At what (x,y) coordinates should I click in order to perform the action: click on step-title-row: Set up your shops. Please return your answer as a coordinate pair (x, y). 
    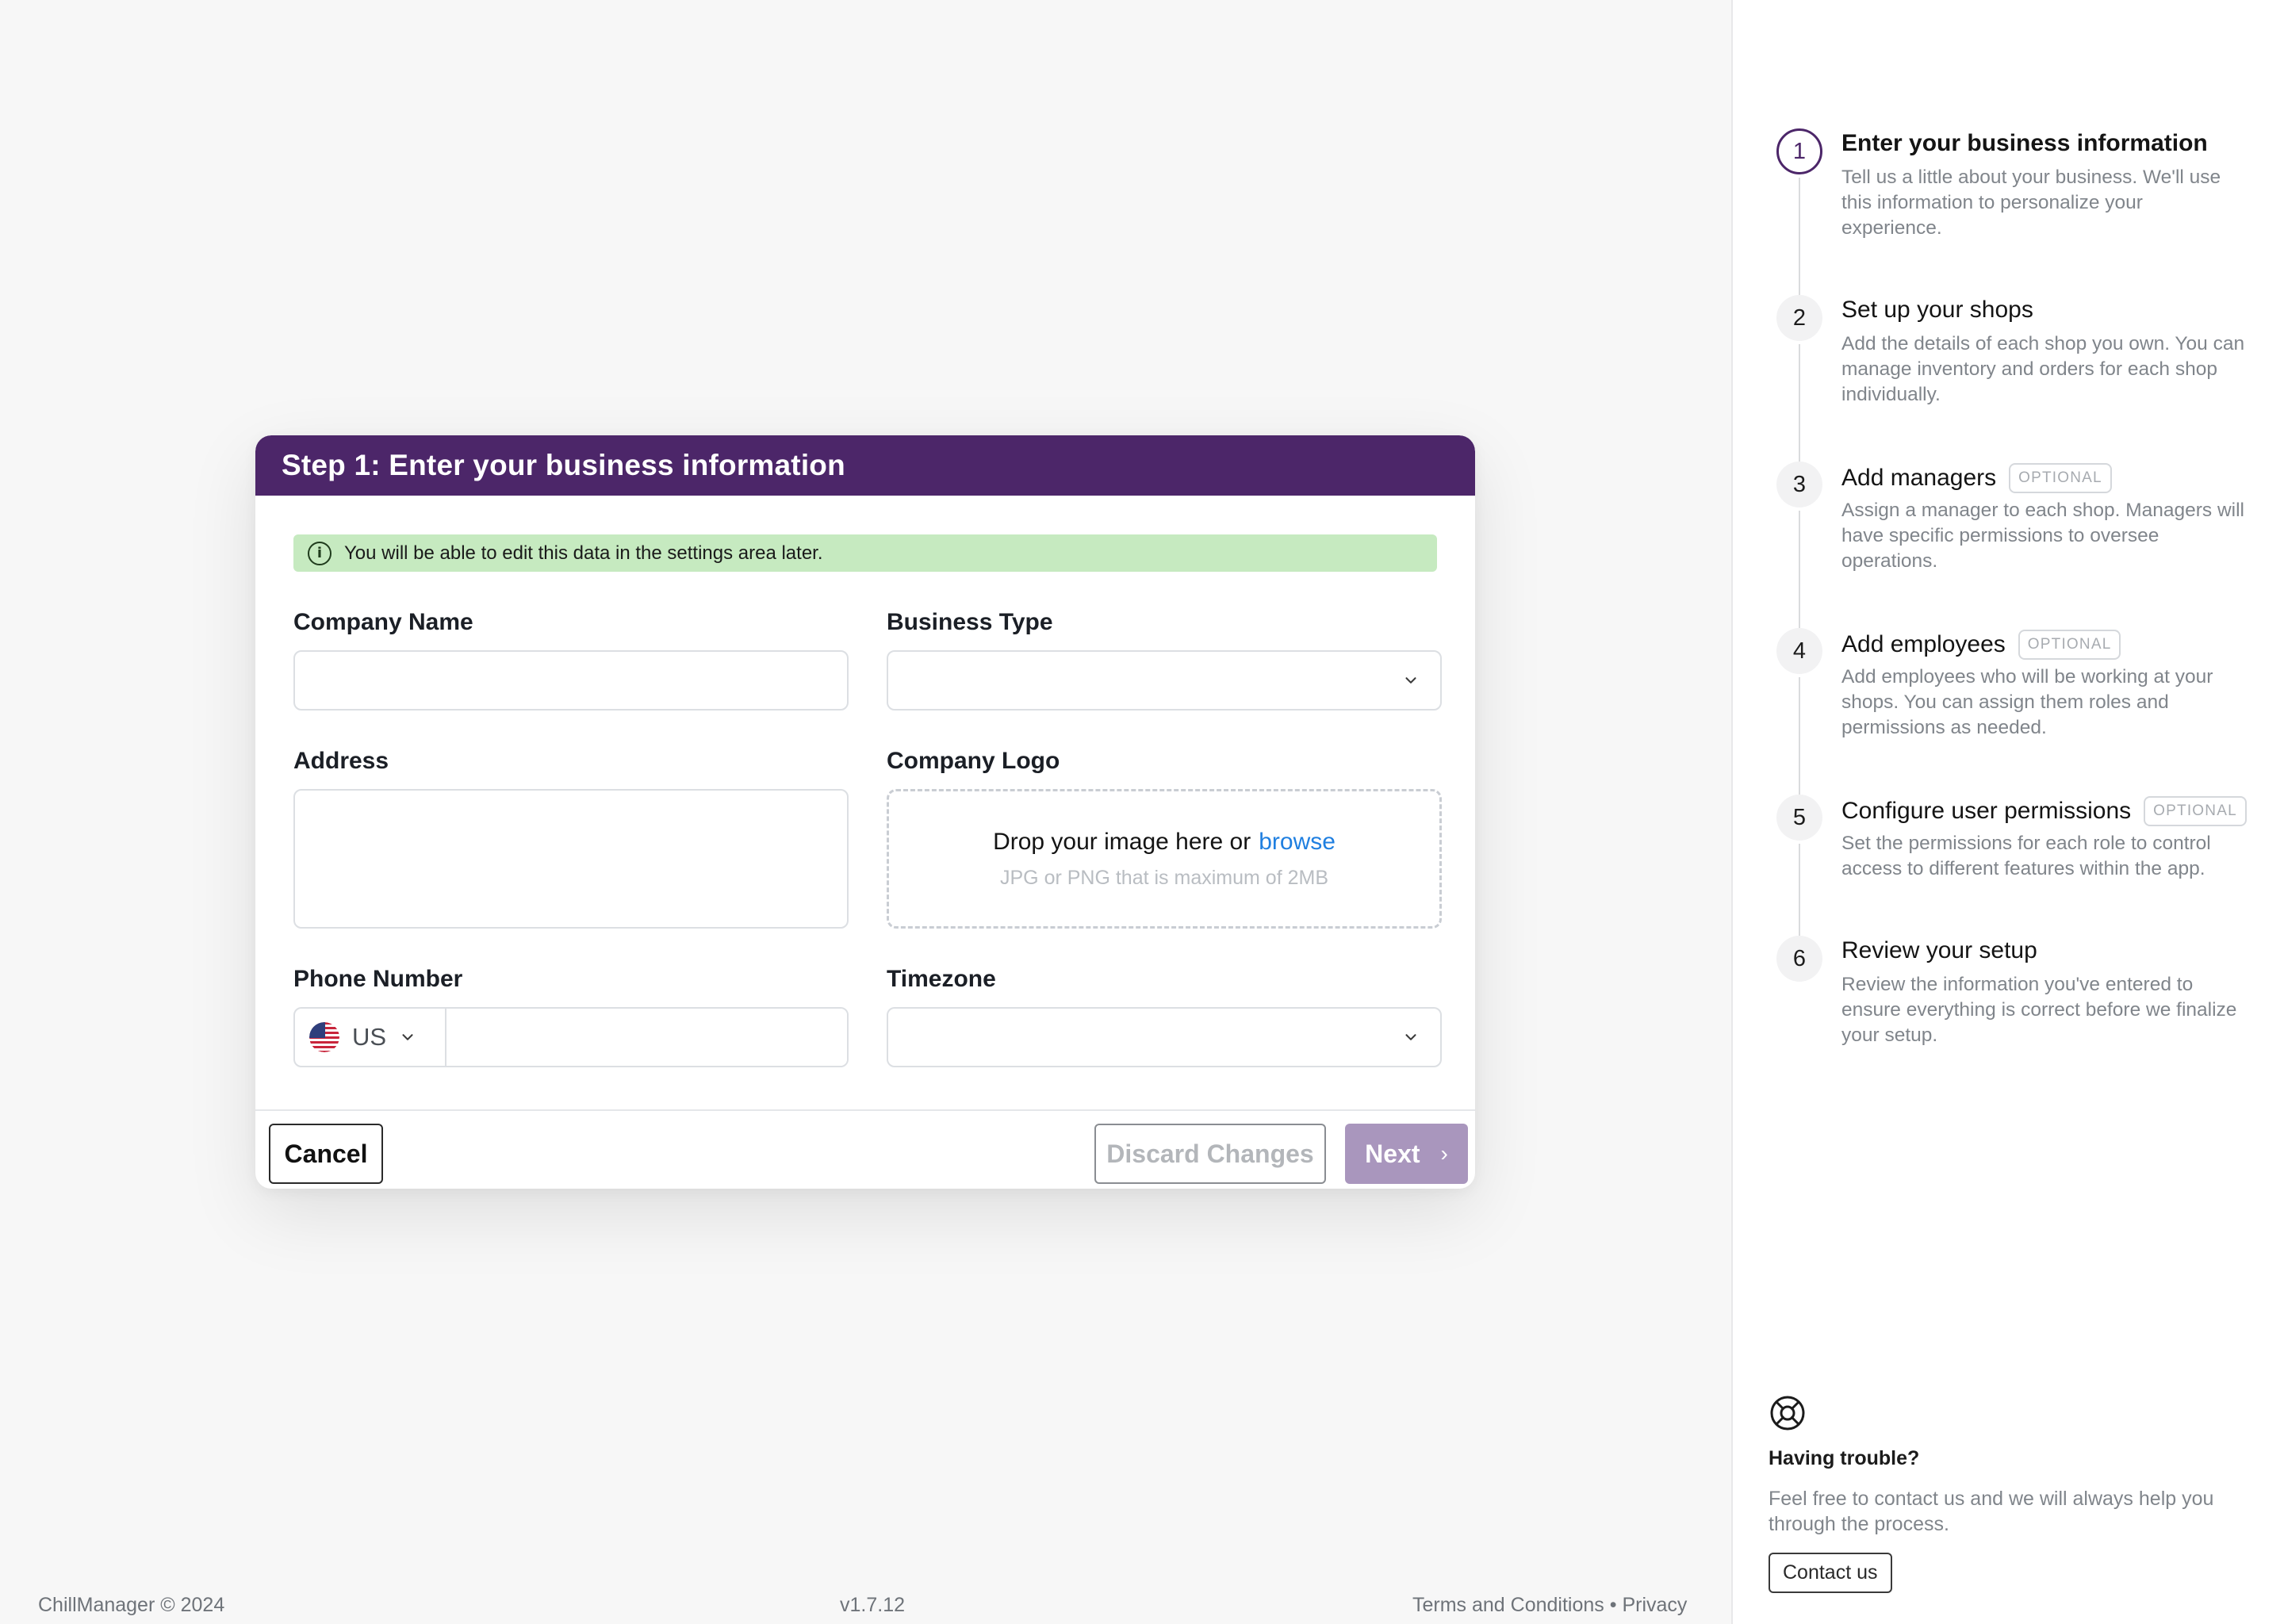
    Looking at the image, I should click on (1937, 310).